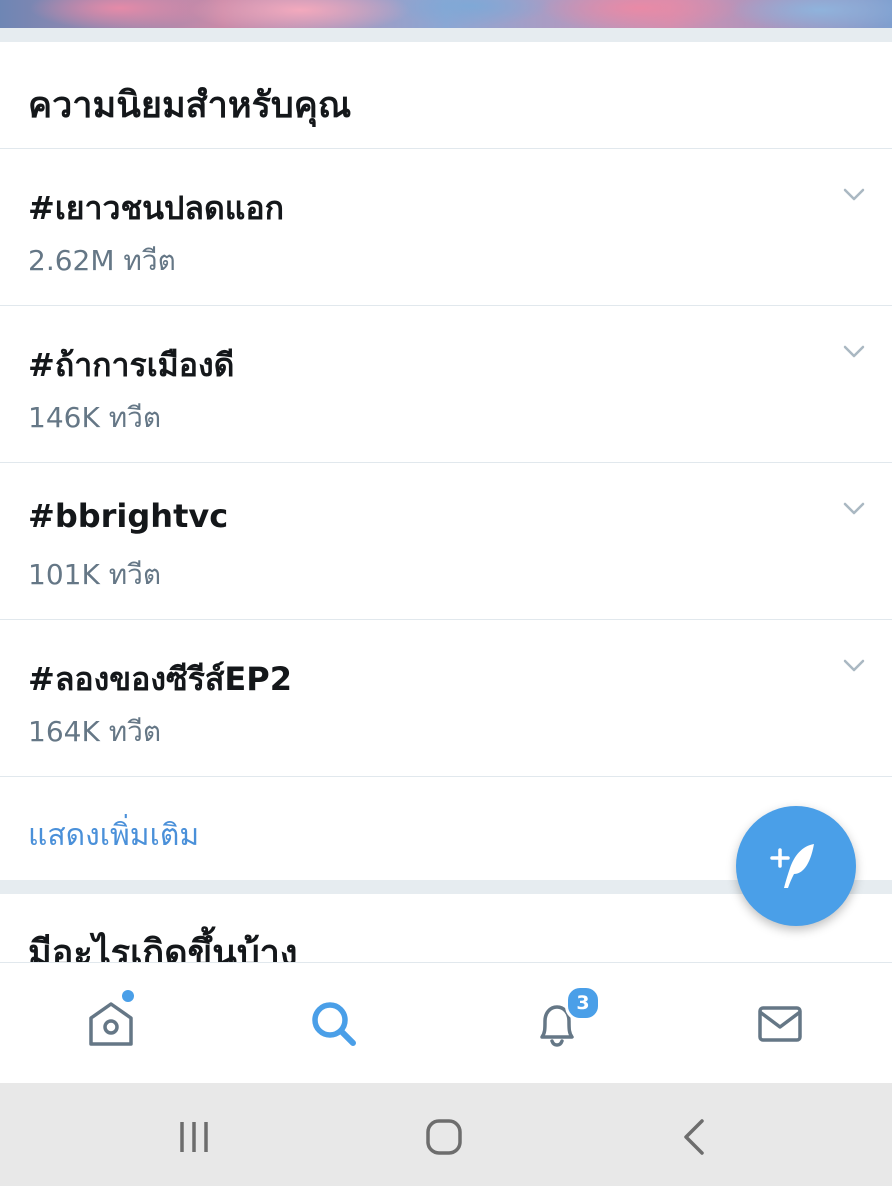 This screenshot has height=1186, width=892. I want to click on home-icon, so click(111, 1024).